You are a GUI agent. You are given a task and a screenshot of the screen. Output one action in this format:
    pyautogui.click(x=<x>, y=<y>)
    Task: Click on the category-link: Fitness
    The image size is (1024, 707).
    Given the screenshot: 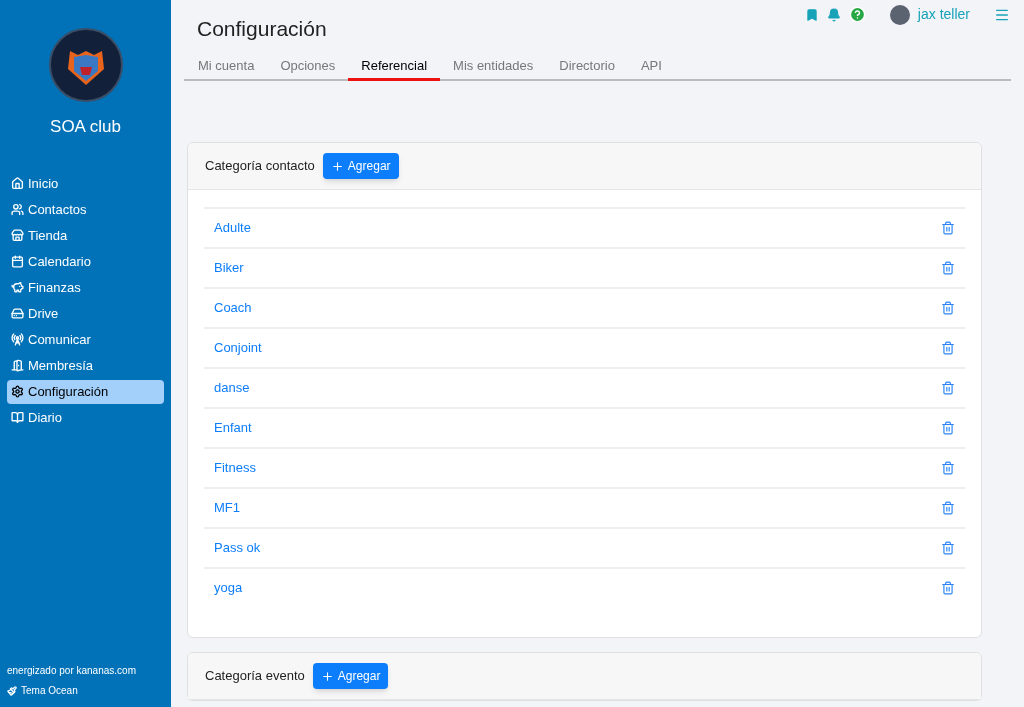 What is the action you would take?
    pyautogui.click(x=235, y=468)
    